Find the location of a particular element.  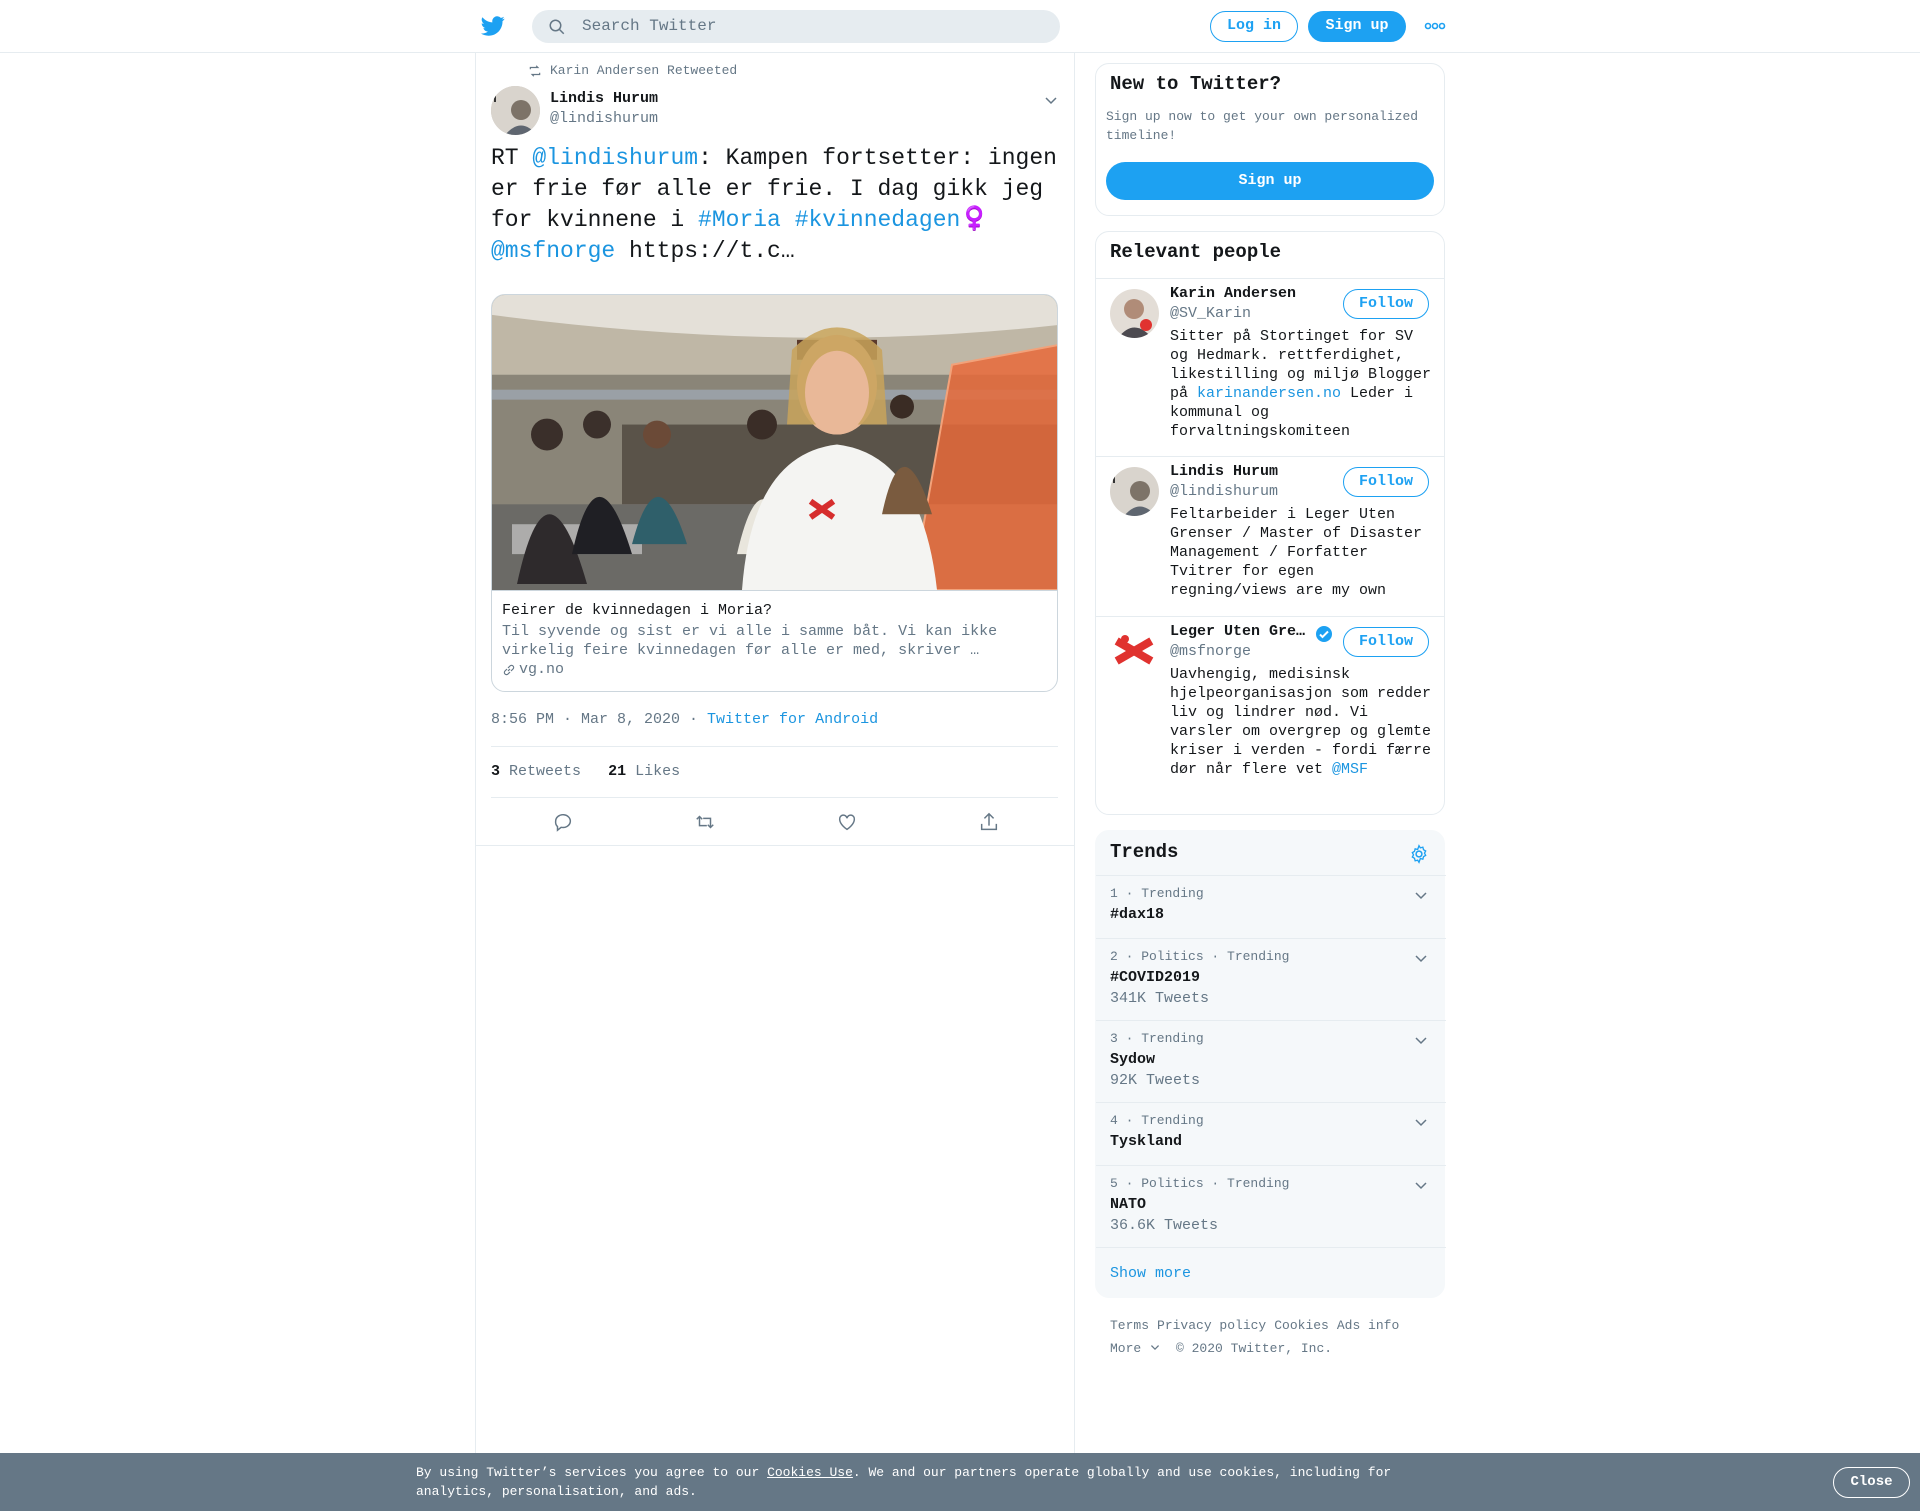

search-input: Search Twitter is located at coordinates (796, 26).